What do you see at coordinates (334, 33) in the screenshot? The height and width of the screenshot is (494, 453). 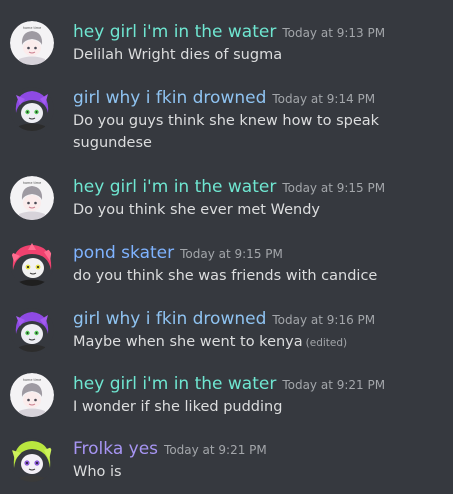 I see `timestamp: Today at 9:13 PM` at bounding box center [334, 33].